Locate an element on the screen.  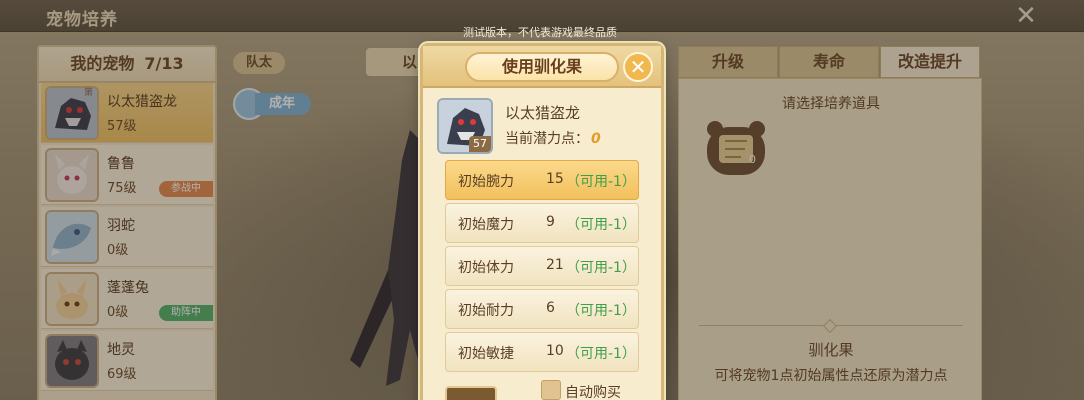
attribute-row-magic: 初始魔力 9 （可用-1） is located at coordinates (542, 223).